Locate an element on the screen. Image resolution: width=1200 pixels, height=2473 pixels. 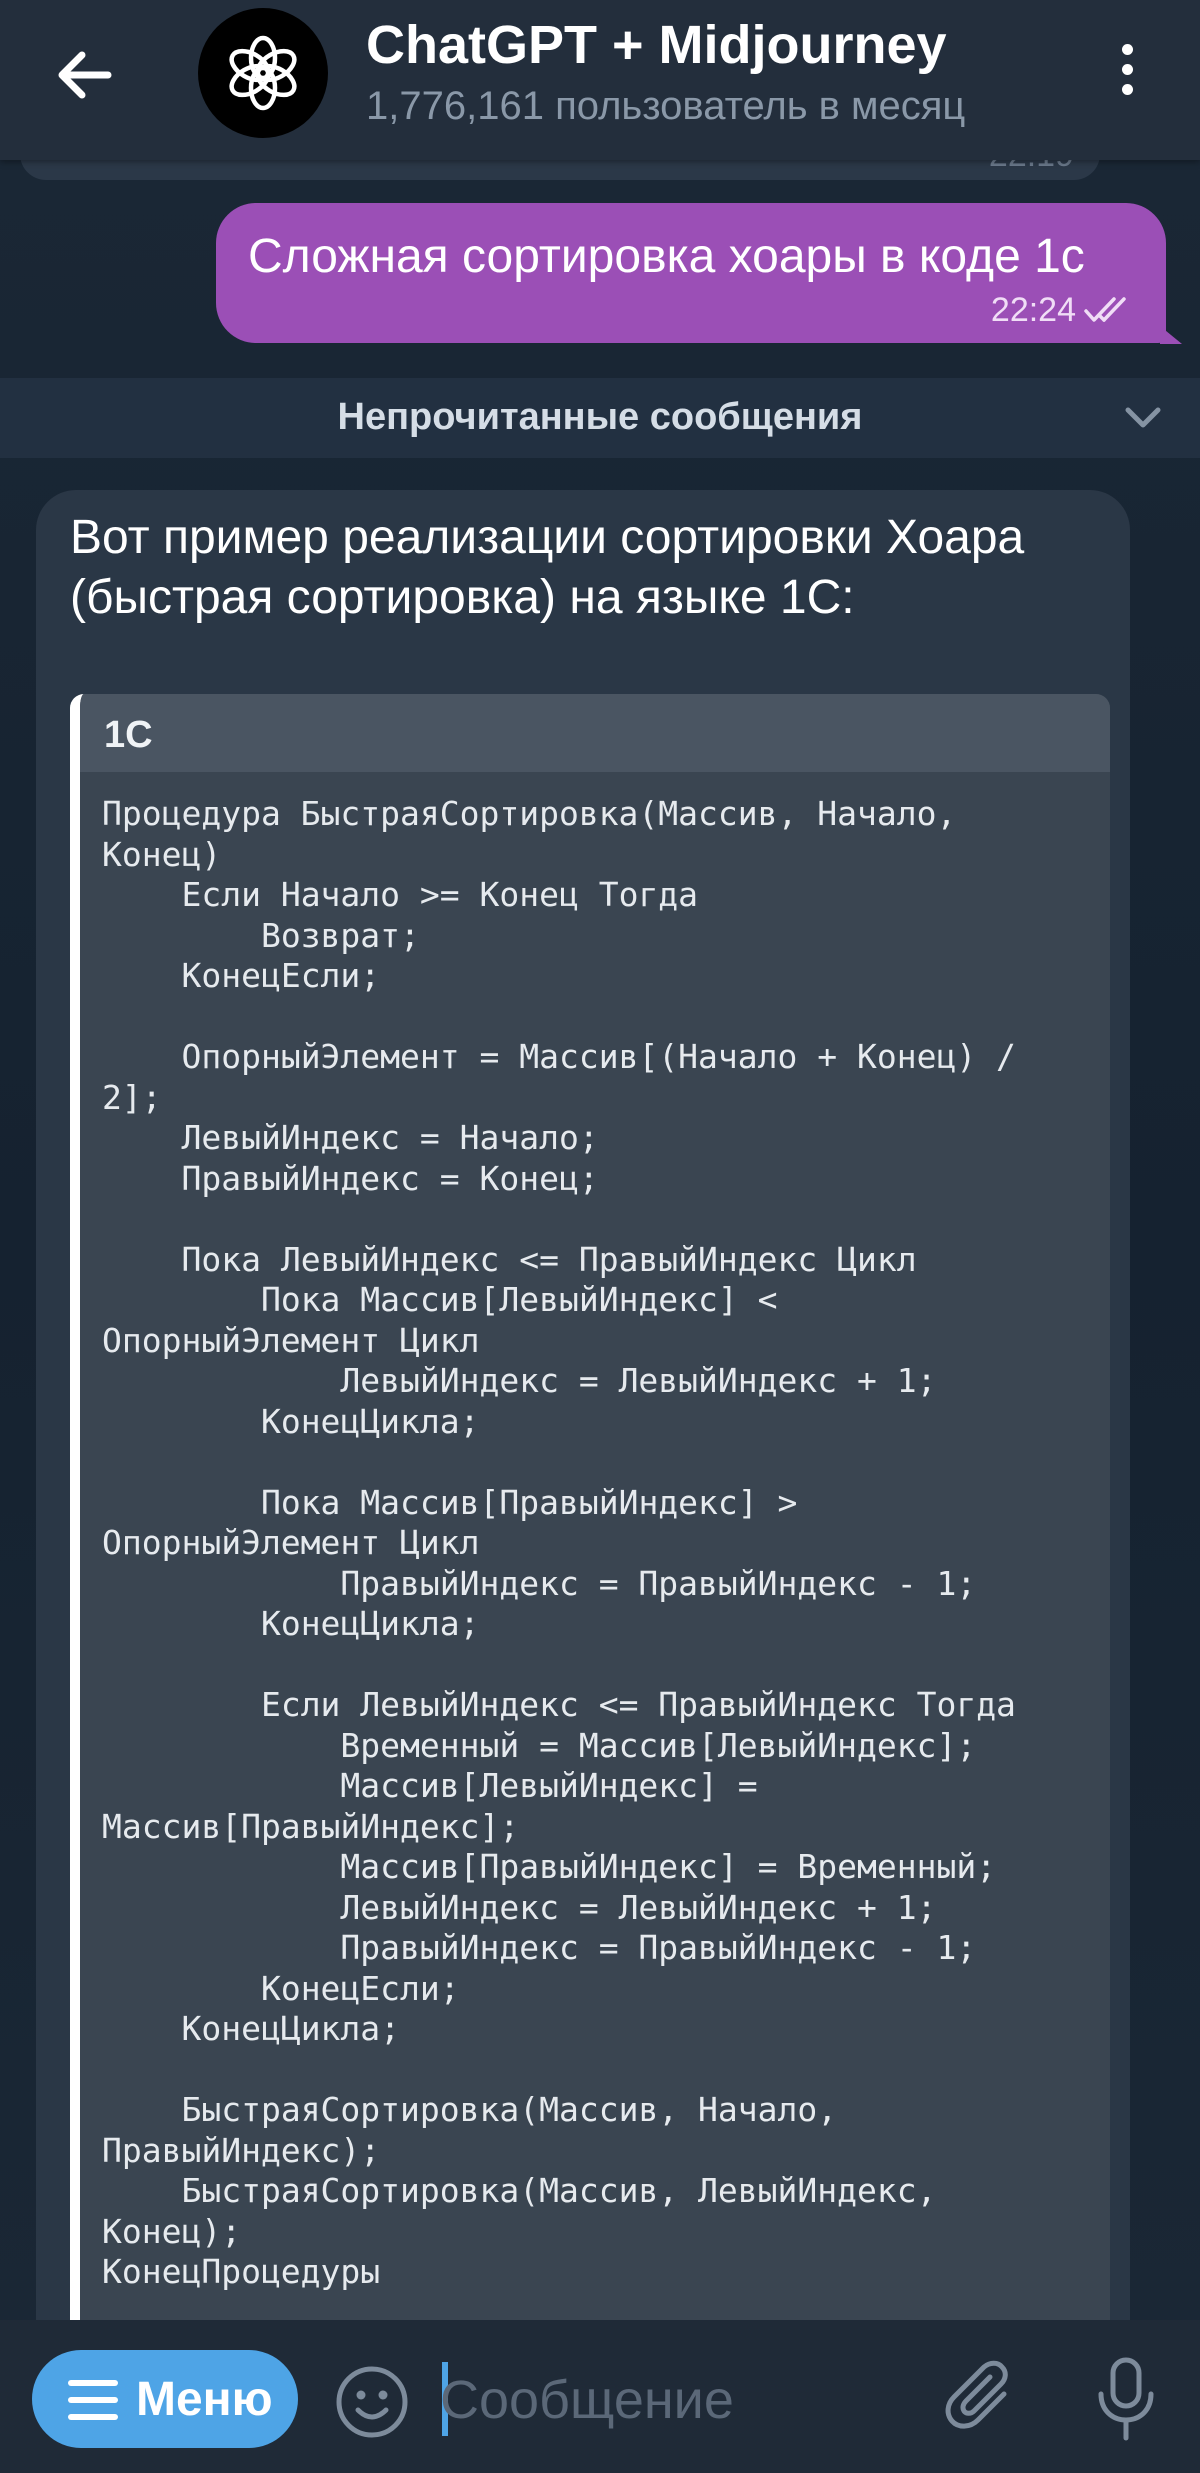
unread-divider: Непрочитанные сообщения is located at coordinates (600, 418).